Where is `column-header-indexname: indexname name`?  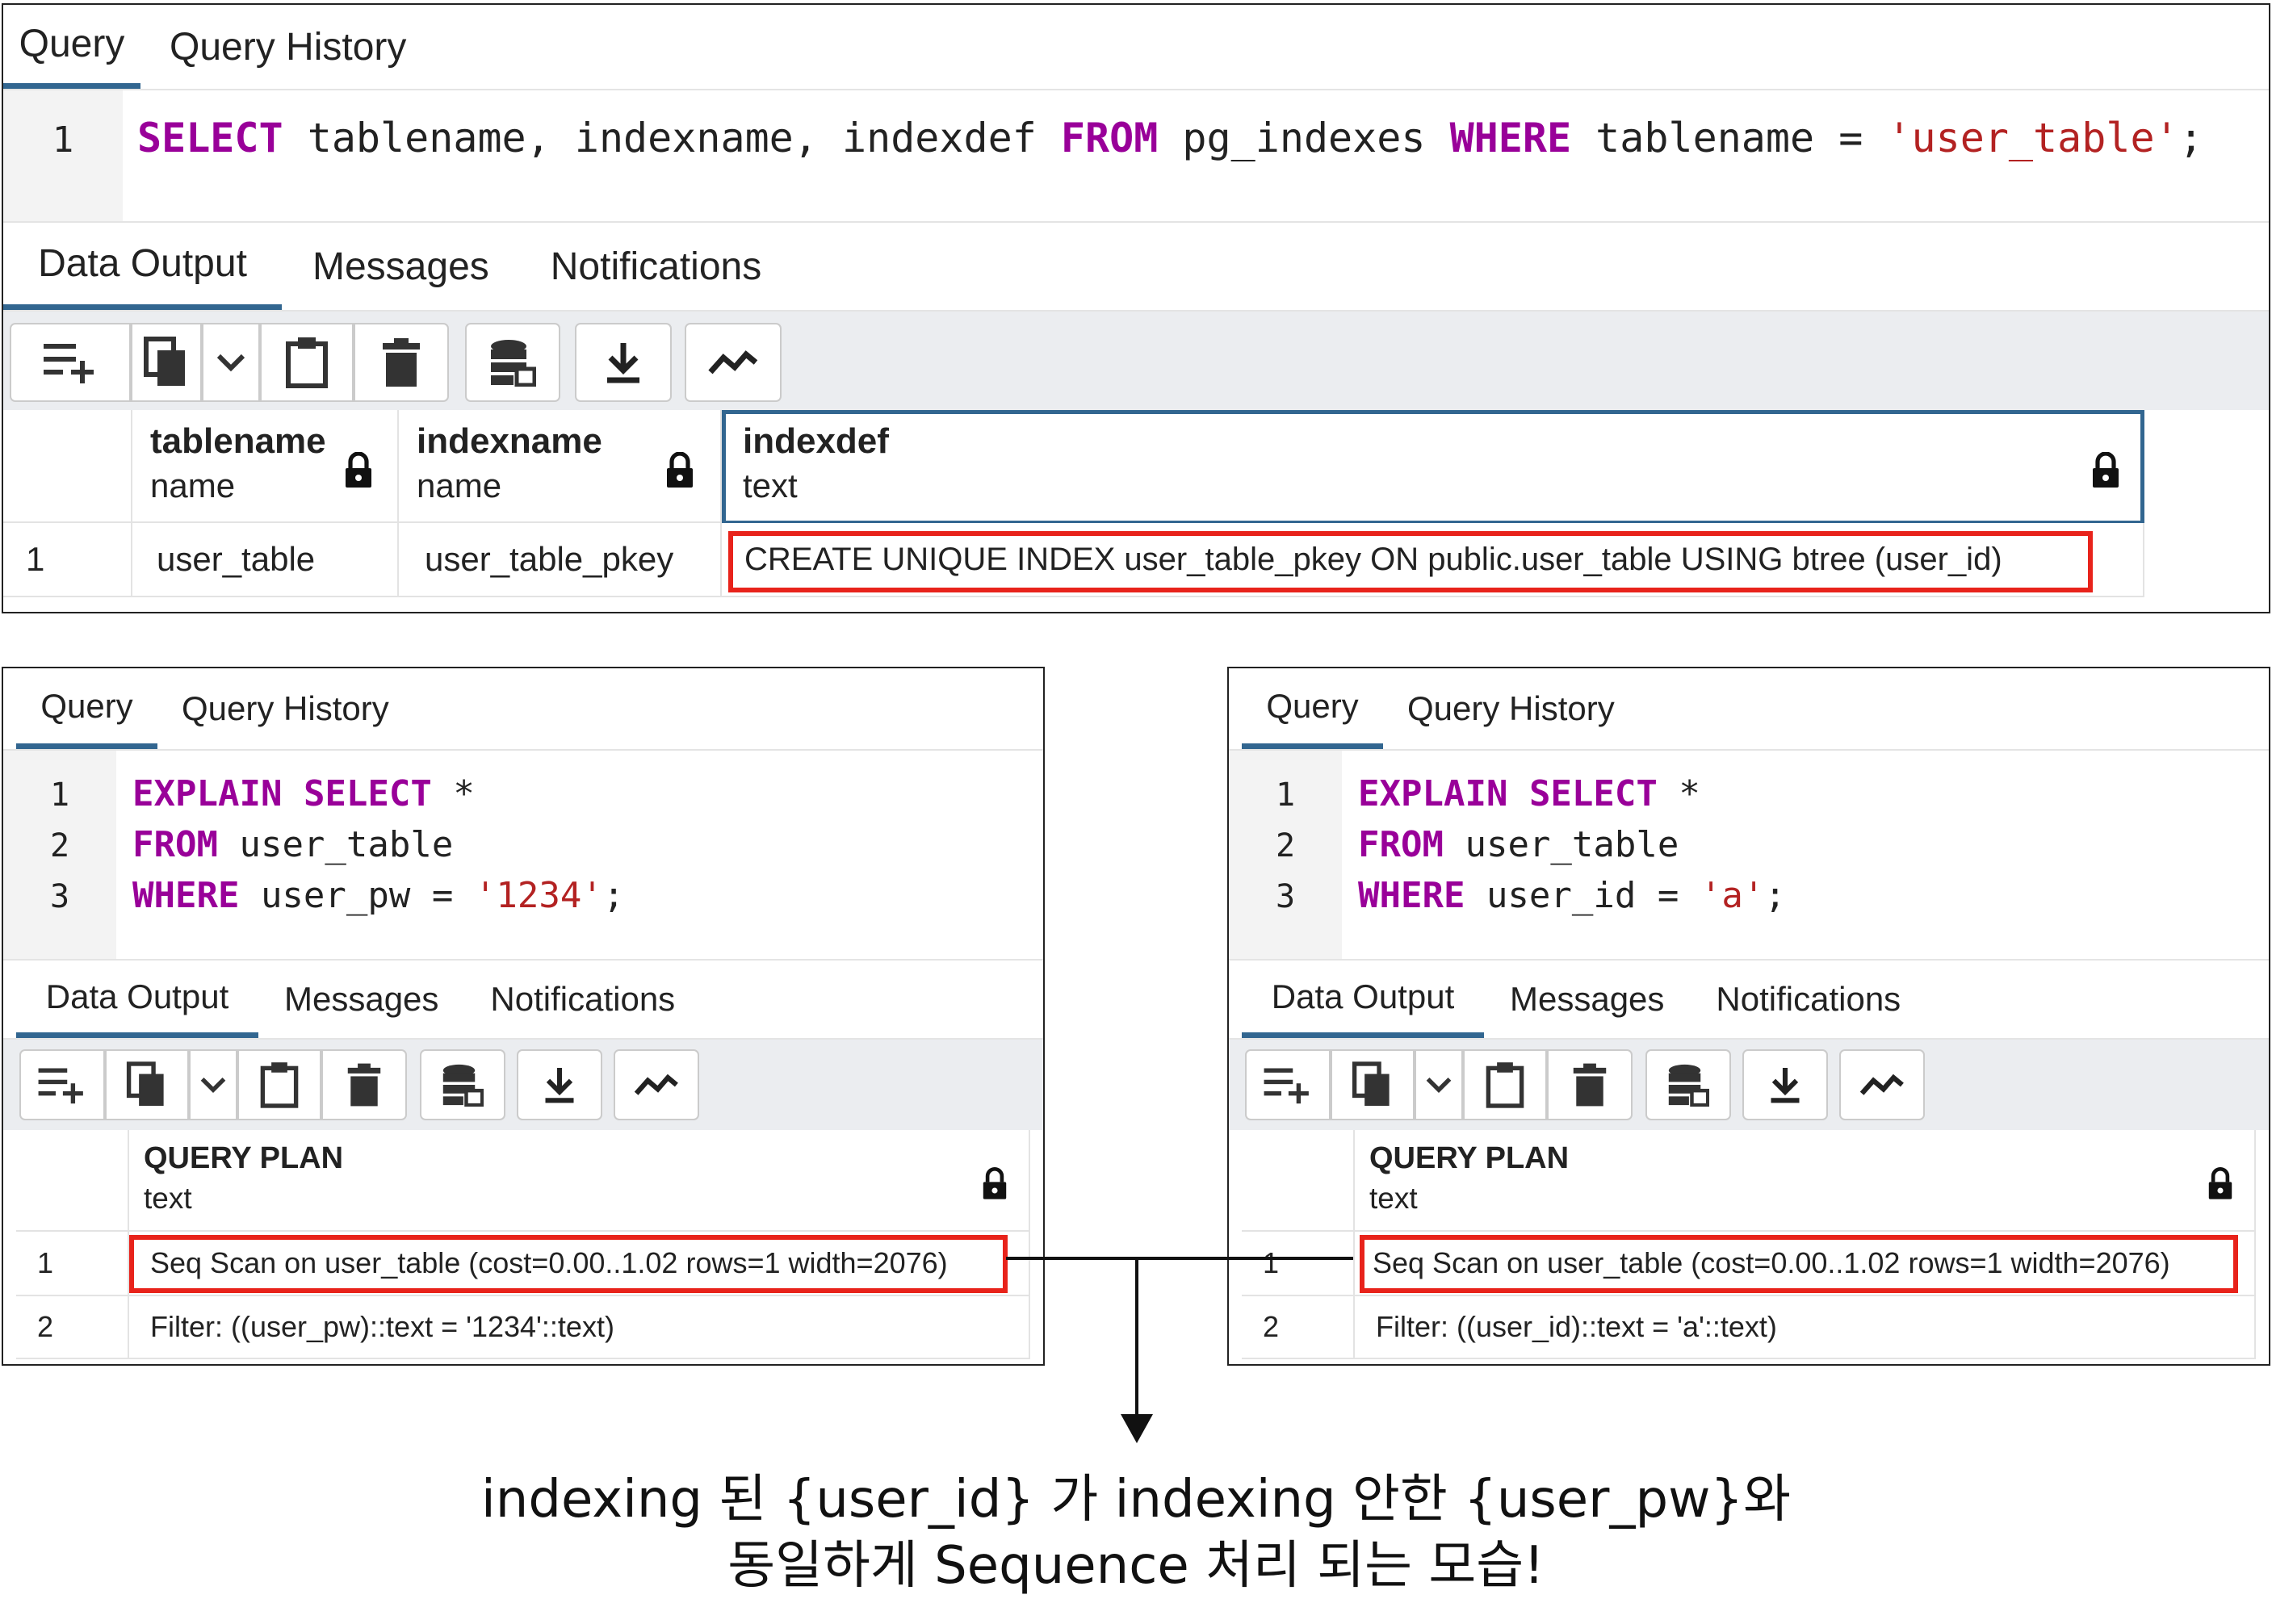 column-header-indexname: indexname name is located at coordinates (560, 466).